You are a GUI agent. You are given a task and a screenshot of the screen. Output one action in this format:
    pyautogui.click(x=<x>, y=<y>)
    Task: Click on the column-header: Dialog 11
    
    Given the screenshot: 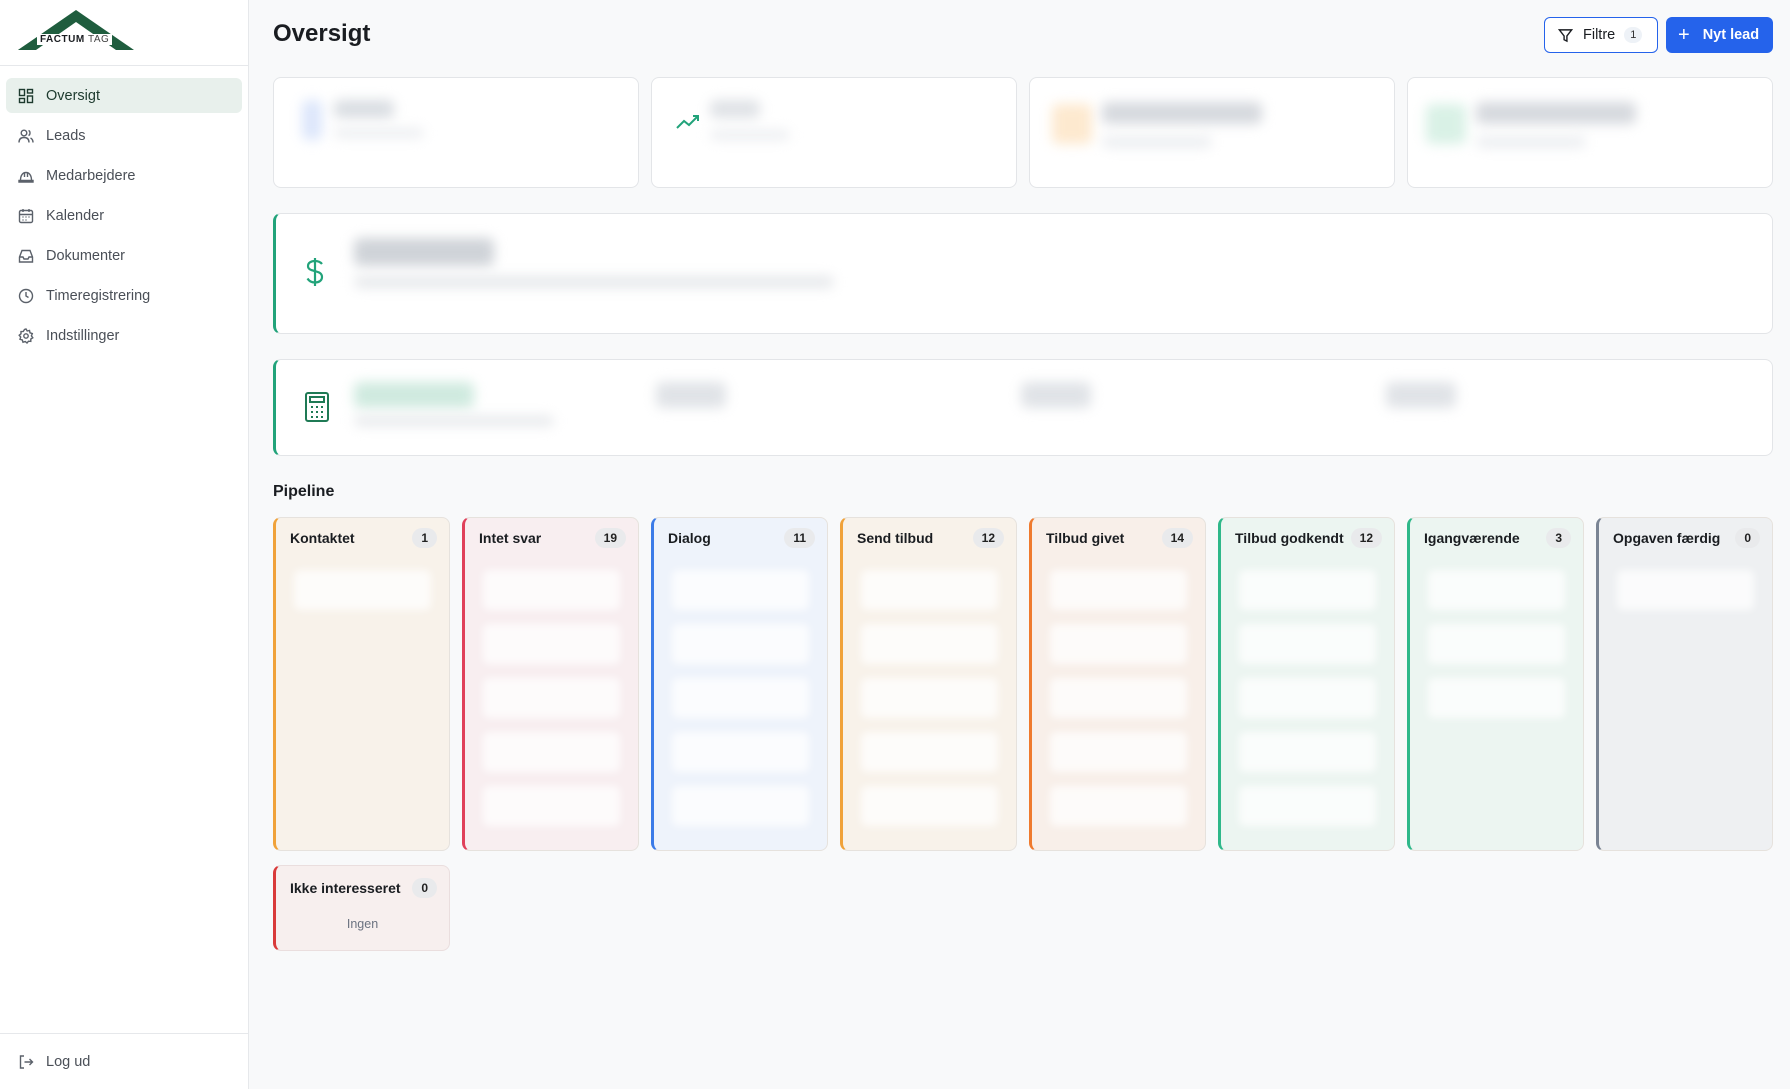 What is the action you would take?
    pyautogui.click(x=740, y=538)
    